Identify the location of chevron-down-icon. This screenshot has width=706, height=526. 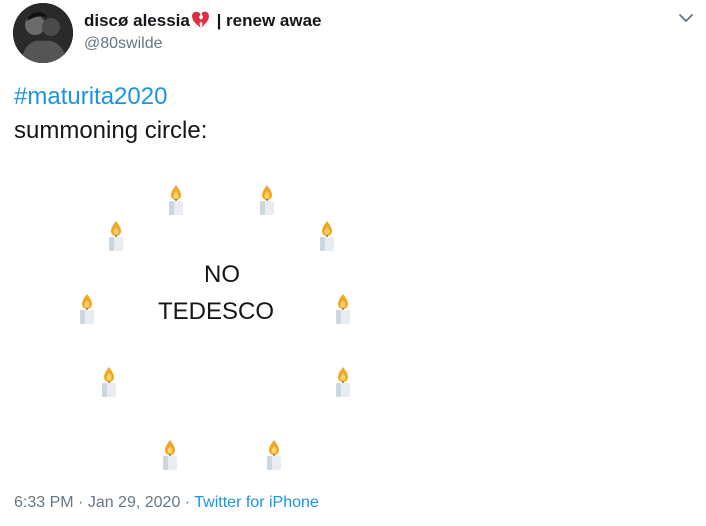
(686, 18).